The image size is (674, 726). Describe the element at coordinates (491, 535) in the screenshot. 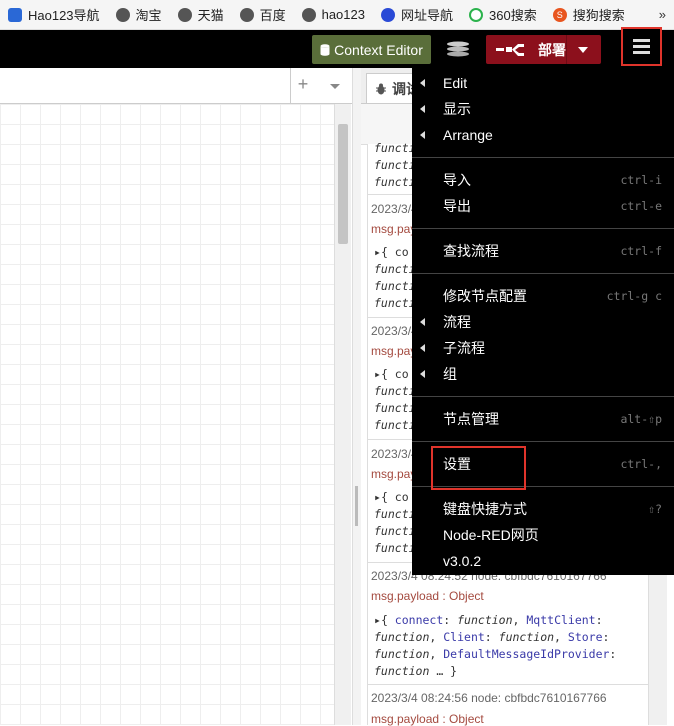

I see `menu-item-label: Node-RED网页` at that location.